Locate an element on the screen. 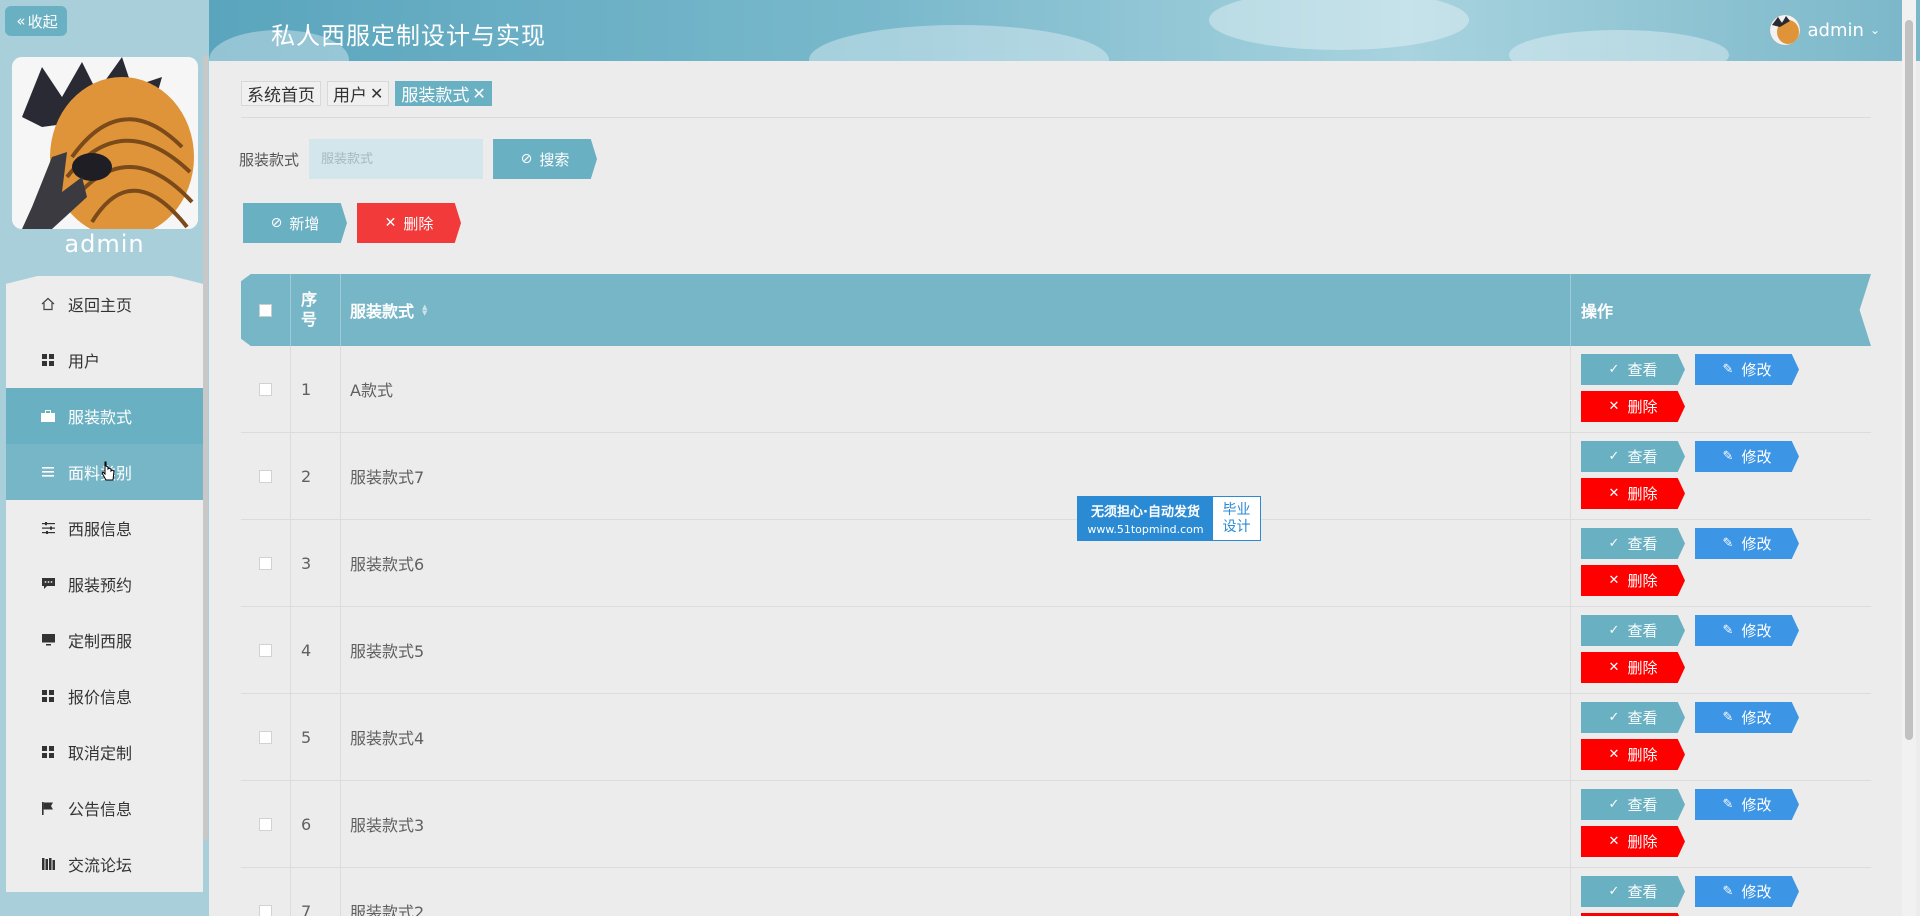  sidebar-item-quotes: 报价信息 is located at coordinates (104, 696).